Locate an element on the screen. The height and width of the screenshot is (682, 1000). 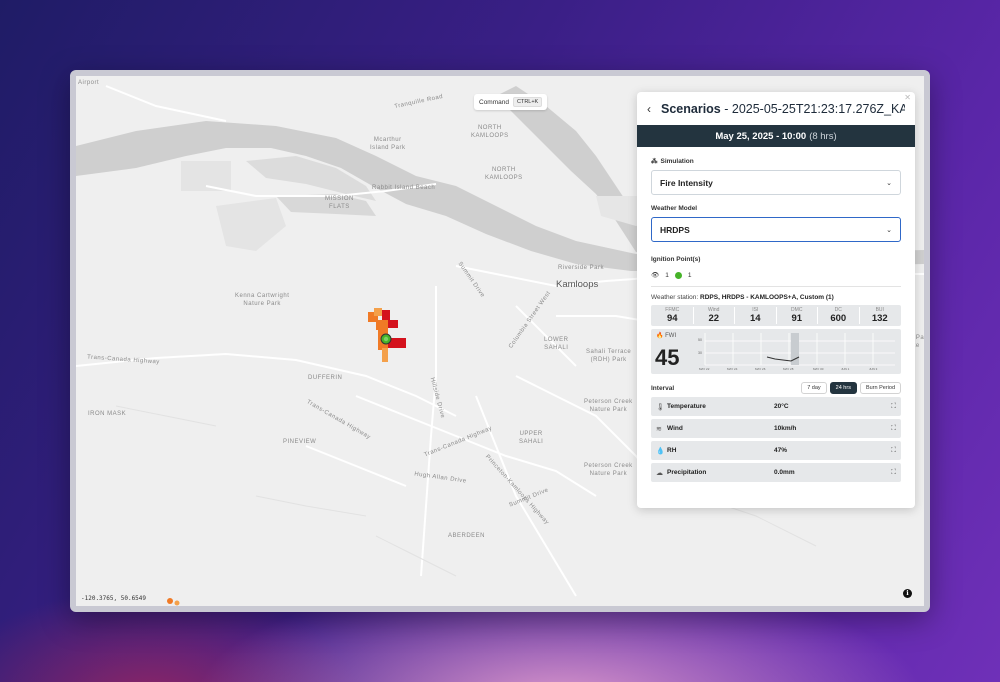
fwi-cell-dc: DC 600 is located at coordinates (839, 315).